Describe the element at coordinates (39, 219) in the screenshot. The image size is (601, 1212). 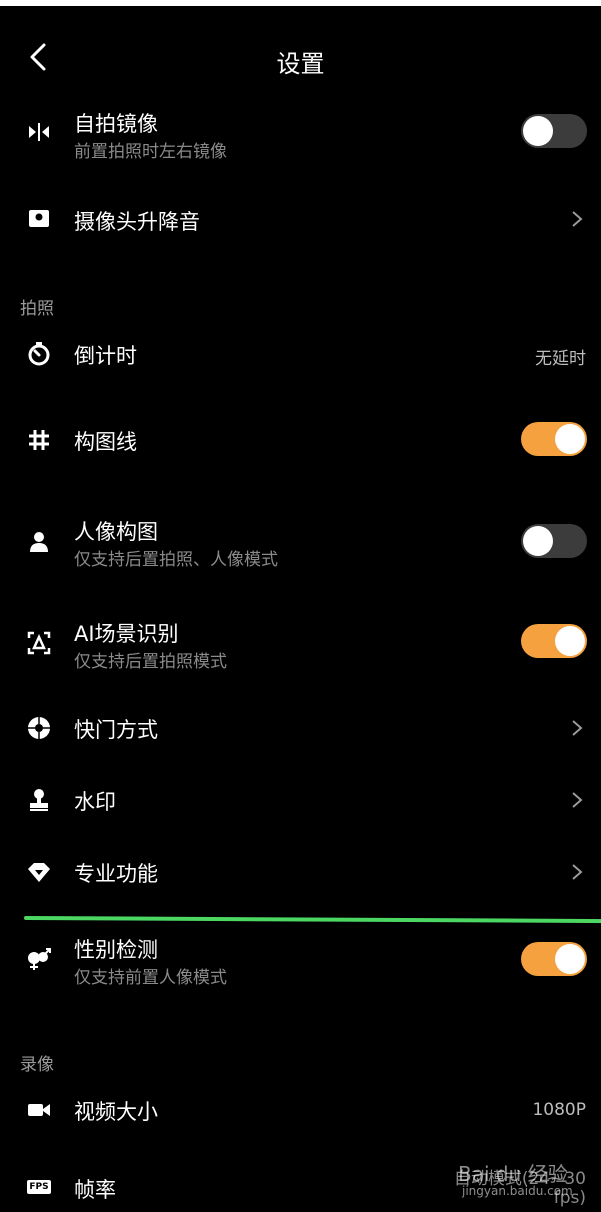
I see `camera-popup-icon` at that location.